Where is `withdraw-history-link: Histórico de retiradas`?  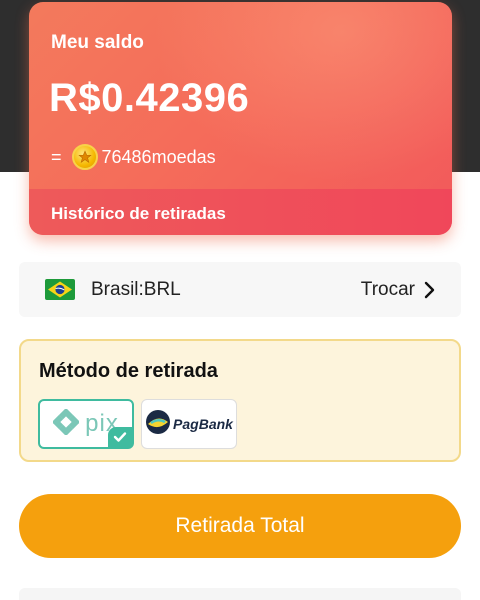
withdraw-history-link: Histórico de retiradas is located at coordinates (138, 214).